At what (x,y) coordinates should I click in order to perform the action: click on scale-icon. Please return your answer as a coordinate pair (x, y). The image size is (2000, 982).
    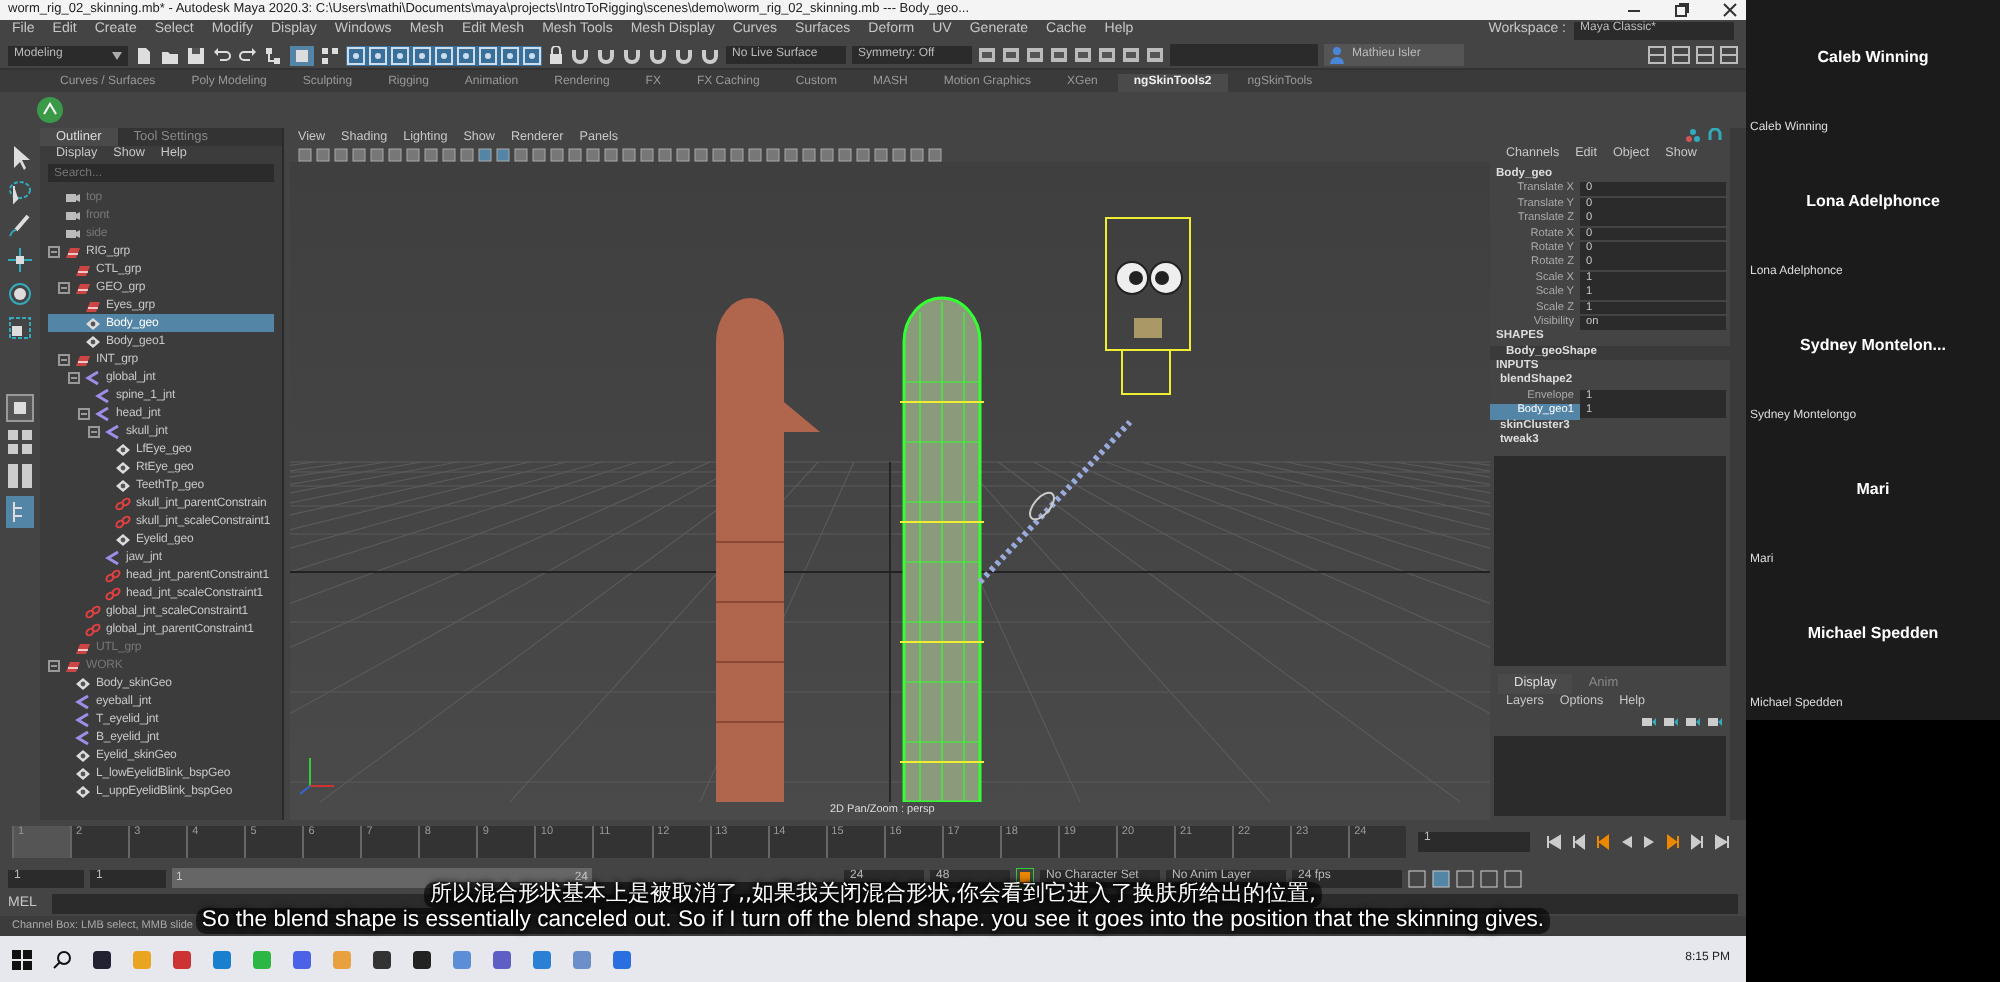
    Looking at the image, I should click on (20, 328).